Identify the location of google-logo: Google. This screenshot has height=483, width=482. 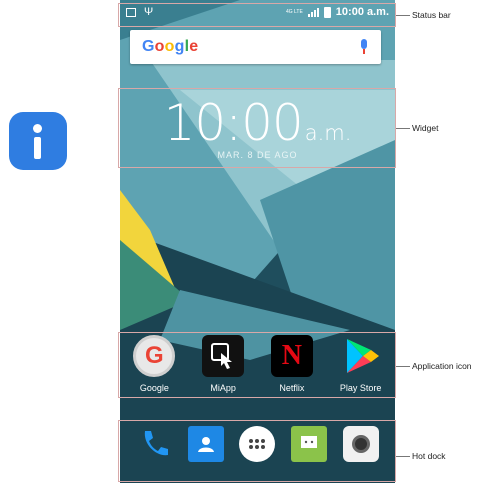
(170, 46).